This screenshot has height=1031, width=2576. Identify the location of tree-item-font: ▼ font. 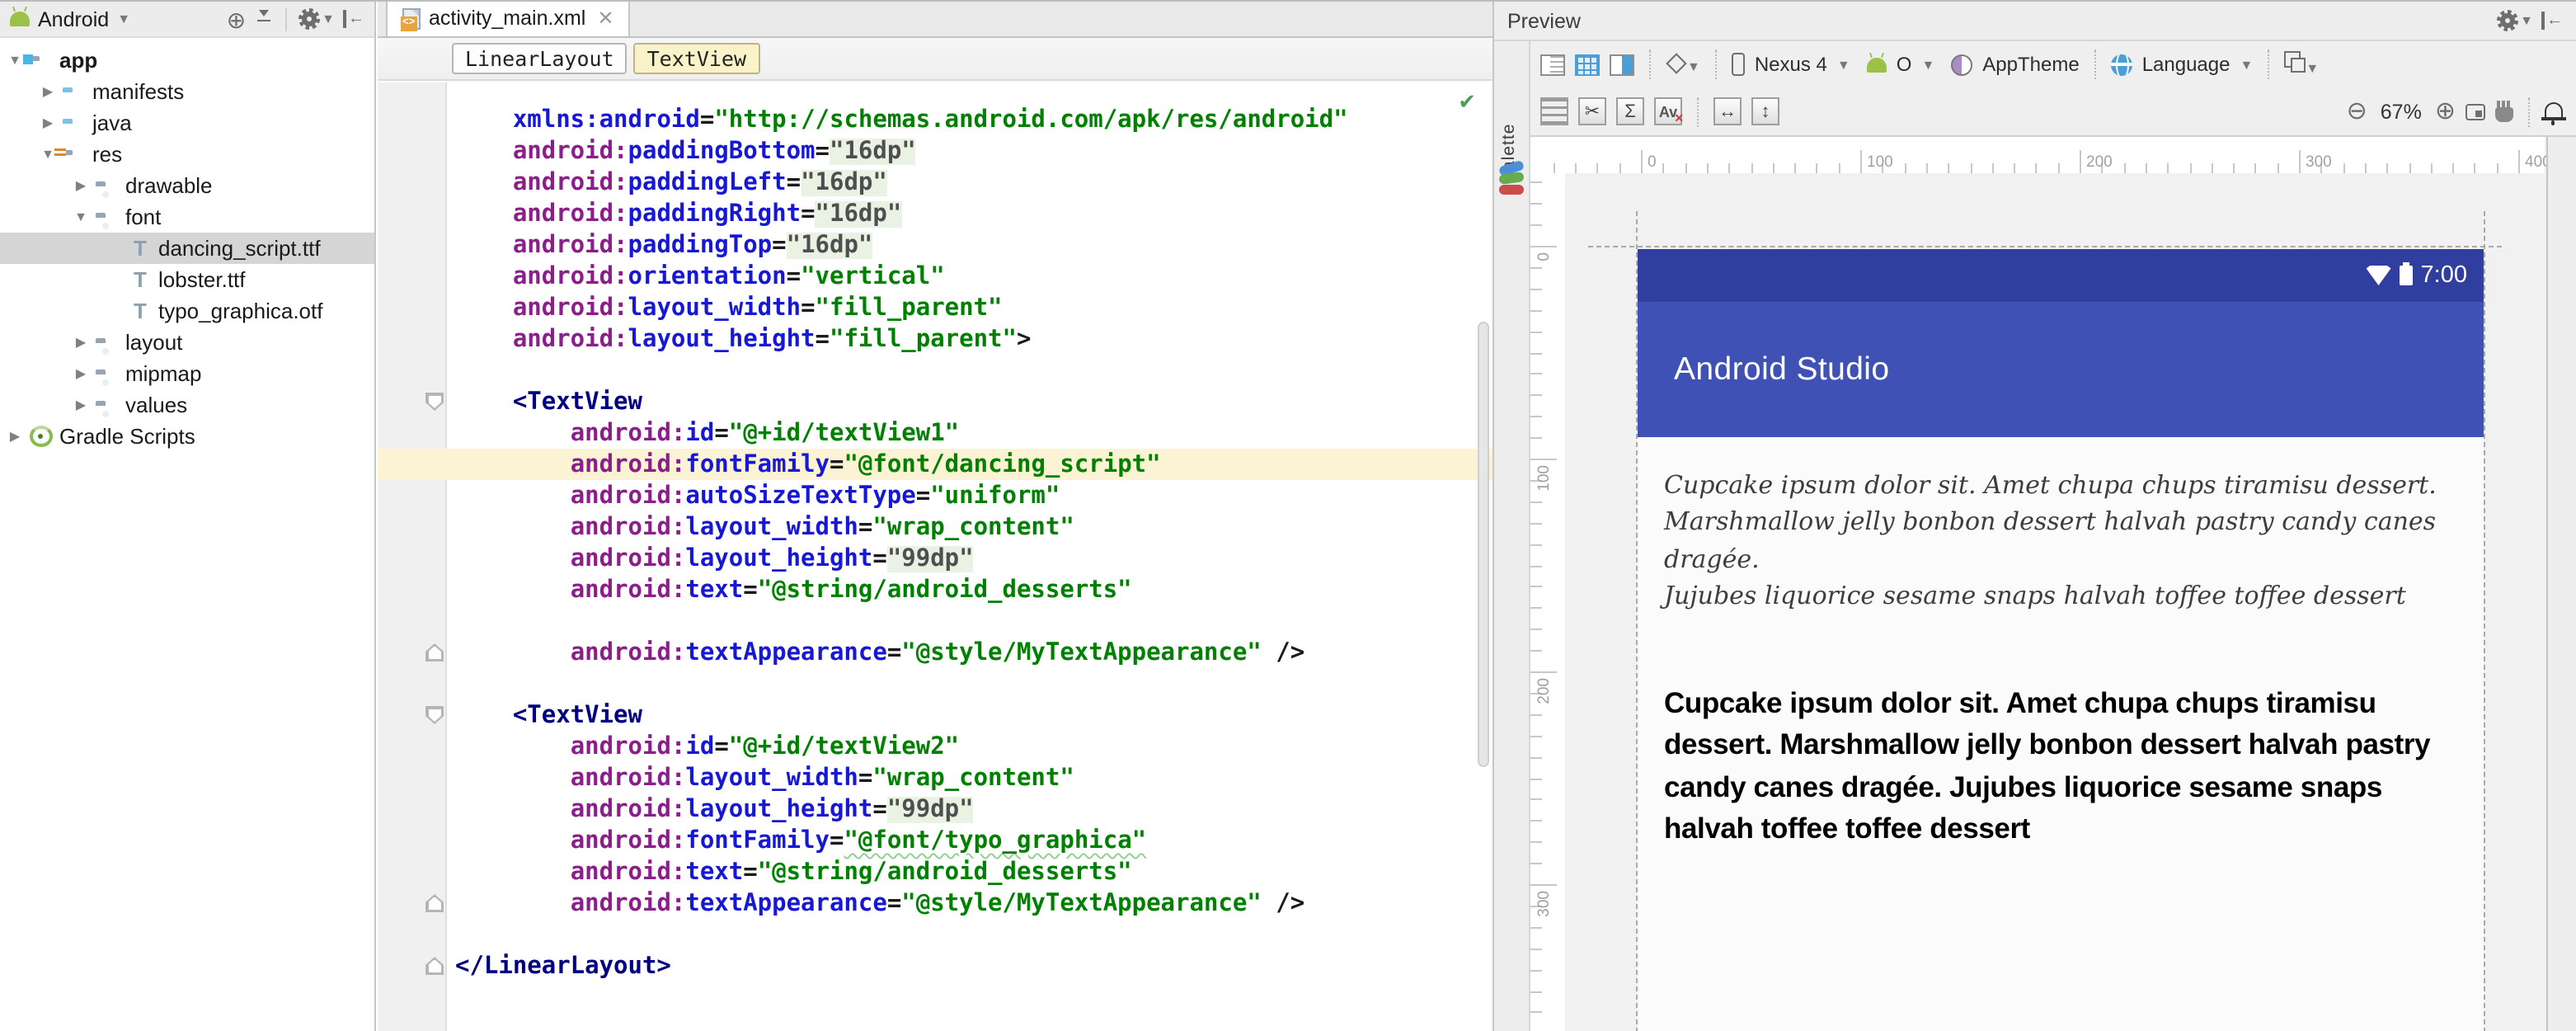
(187, 217).